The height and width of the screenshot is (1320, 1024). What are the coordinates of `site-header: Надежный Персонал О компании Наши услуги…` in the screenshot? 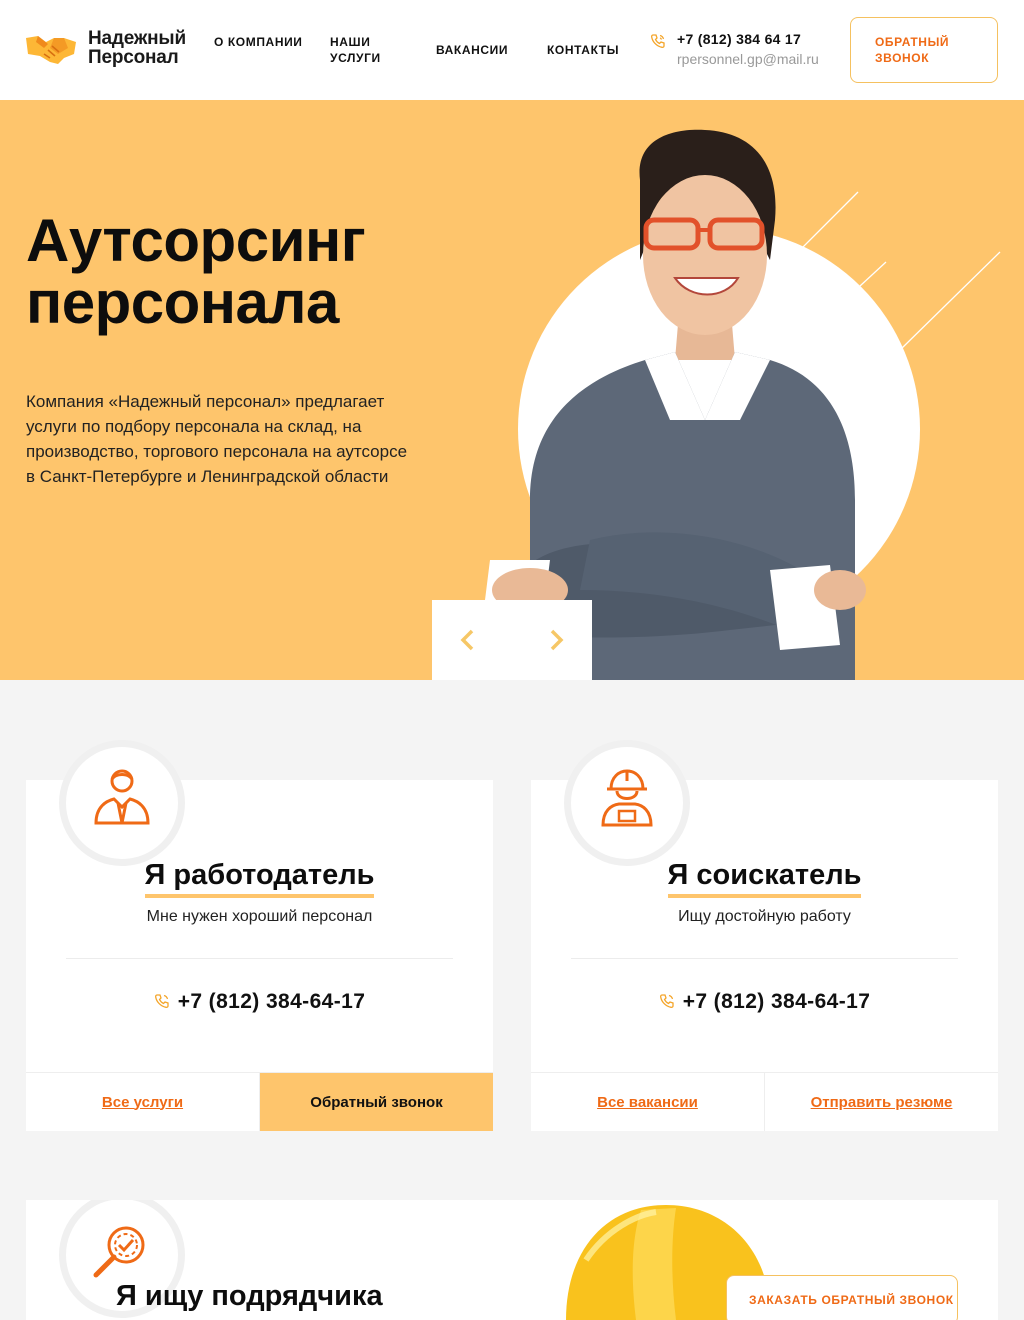 It's located at (512, 50).